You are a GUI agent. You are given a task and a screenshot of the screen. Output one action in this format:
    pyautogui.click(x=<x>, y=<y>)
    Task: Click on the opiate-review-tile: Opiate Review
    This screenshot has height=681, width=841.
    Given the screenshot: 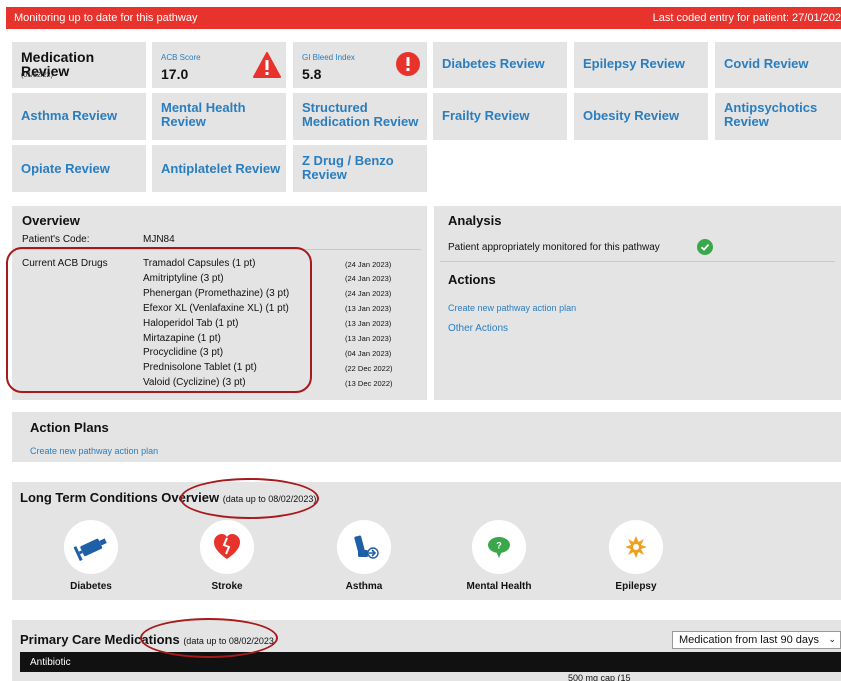 What is the action you would take?
    pyautogui.click(x=79, y=168)
    